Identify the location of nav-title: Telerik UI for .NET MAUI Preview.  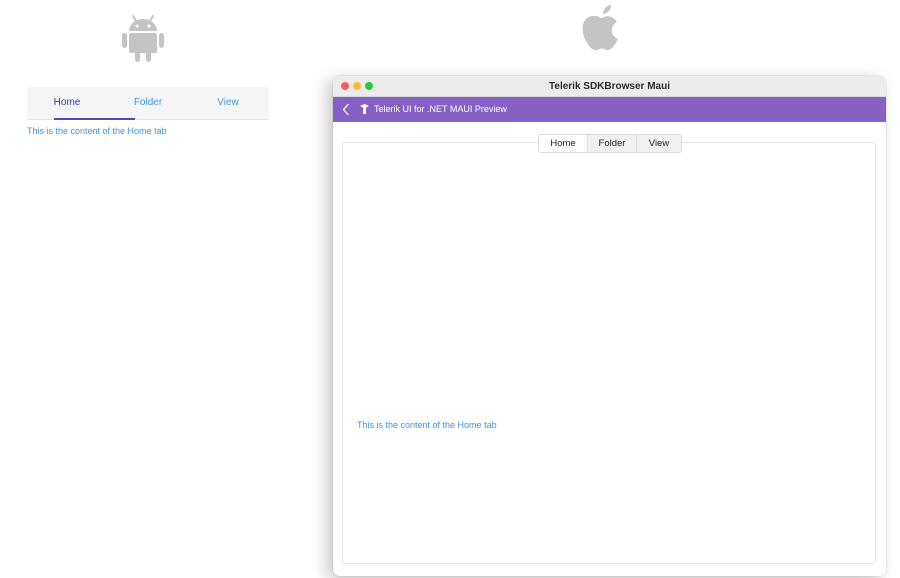
(440, 109).